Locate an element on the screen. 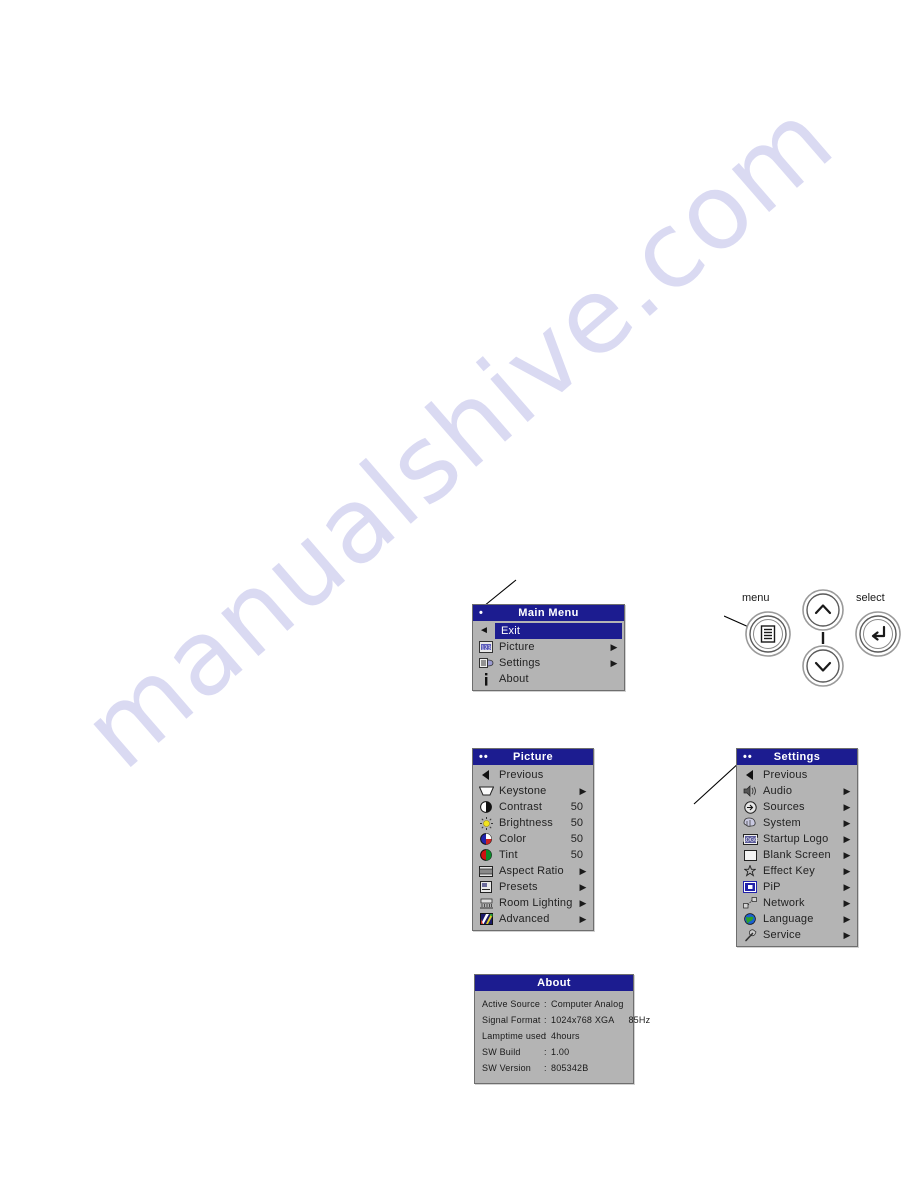  main-menu-item-picture: 123 Picture ▶ is located at coordinates (548, 647).